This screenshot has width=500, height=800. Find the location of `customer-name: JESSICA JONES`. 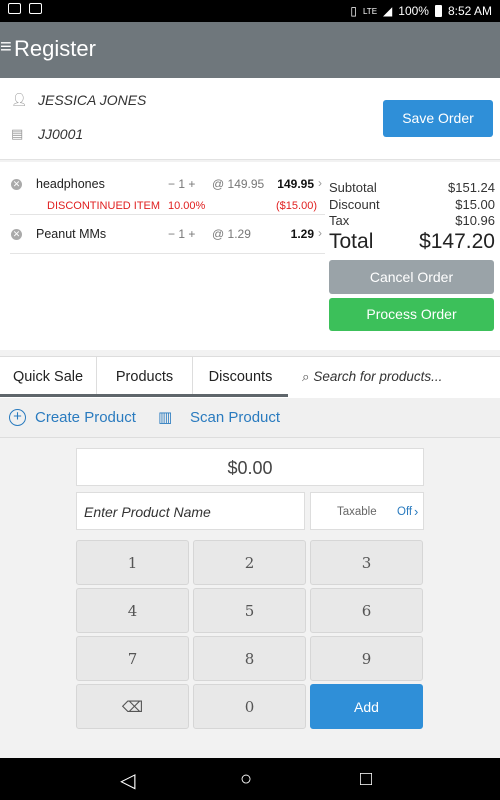

customer-name: JESSICA JONES is located at coordinates (92, 100).